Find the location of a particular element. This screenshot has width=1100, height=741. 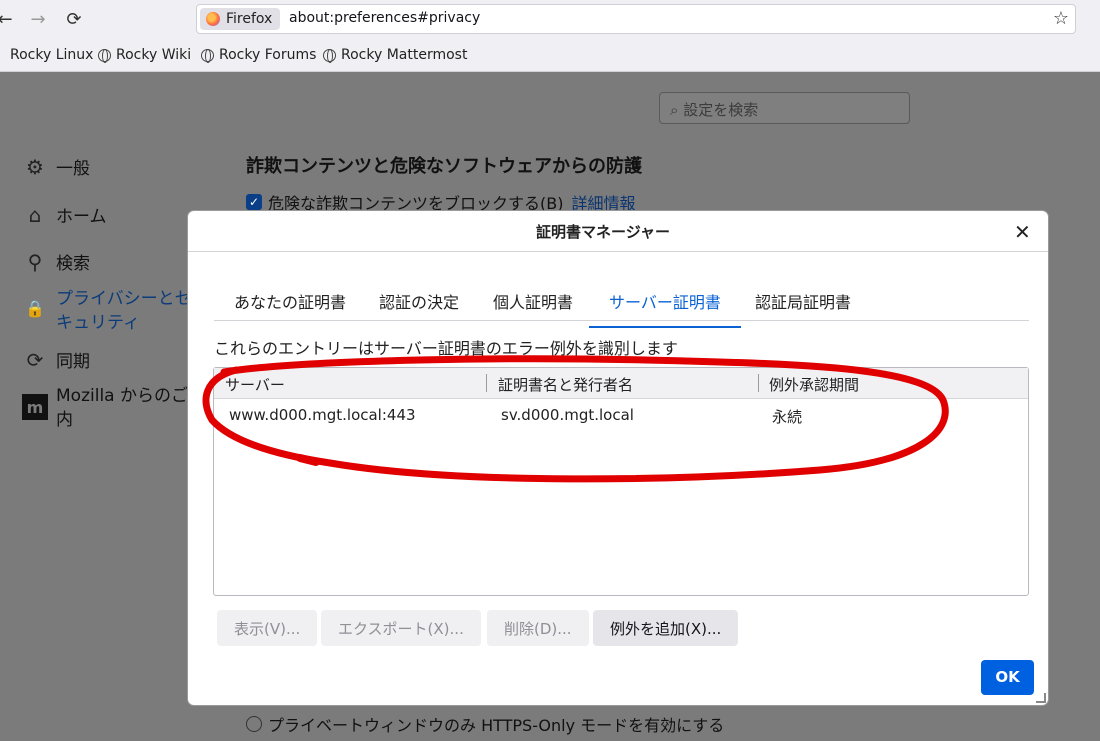

url-text: about:preferences#privacy is located at coordinates (384, 18).